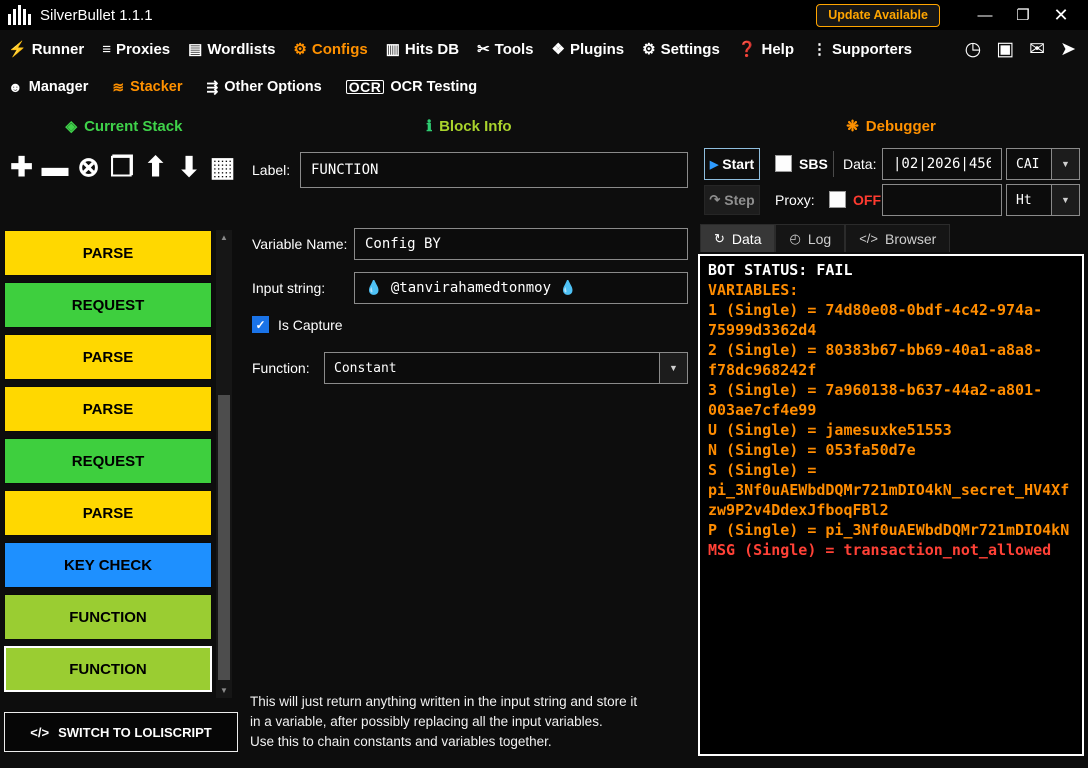 The width and height of the screenshot is (1088, 768). I want to click on tab-log: ◴ Log, so click(810, 238).